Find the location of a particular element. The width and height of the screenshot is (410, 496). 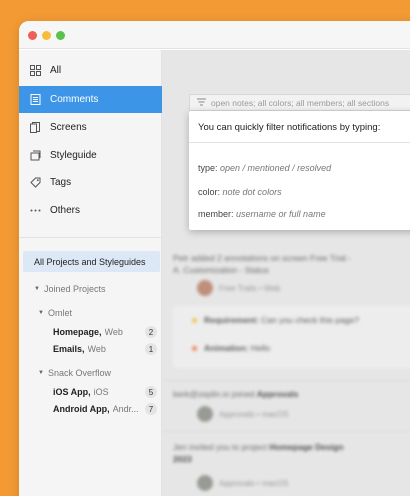

screens-icon is located at coordinates (35, 128).